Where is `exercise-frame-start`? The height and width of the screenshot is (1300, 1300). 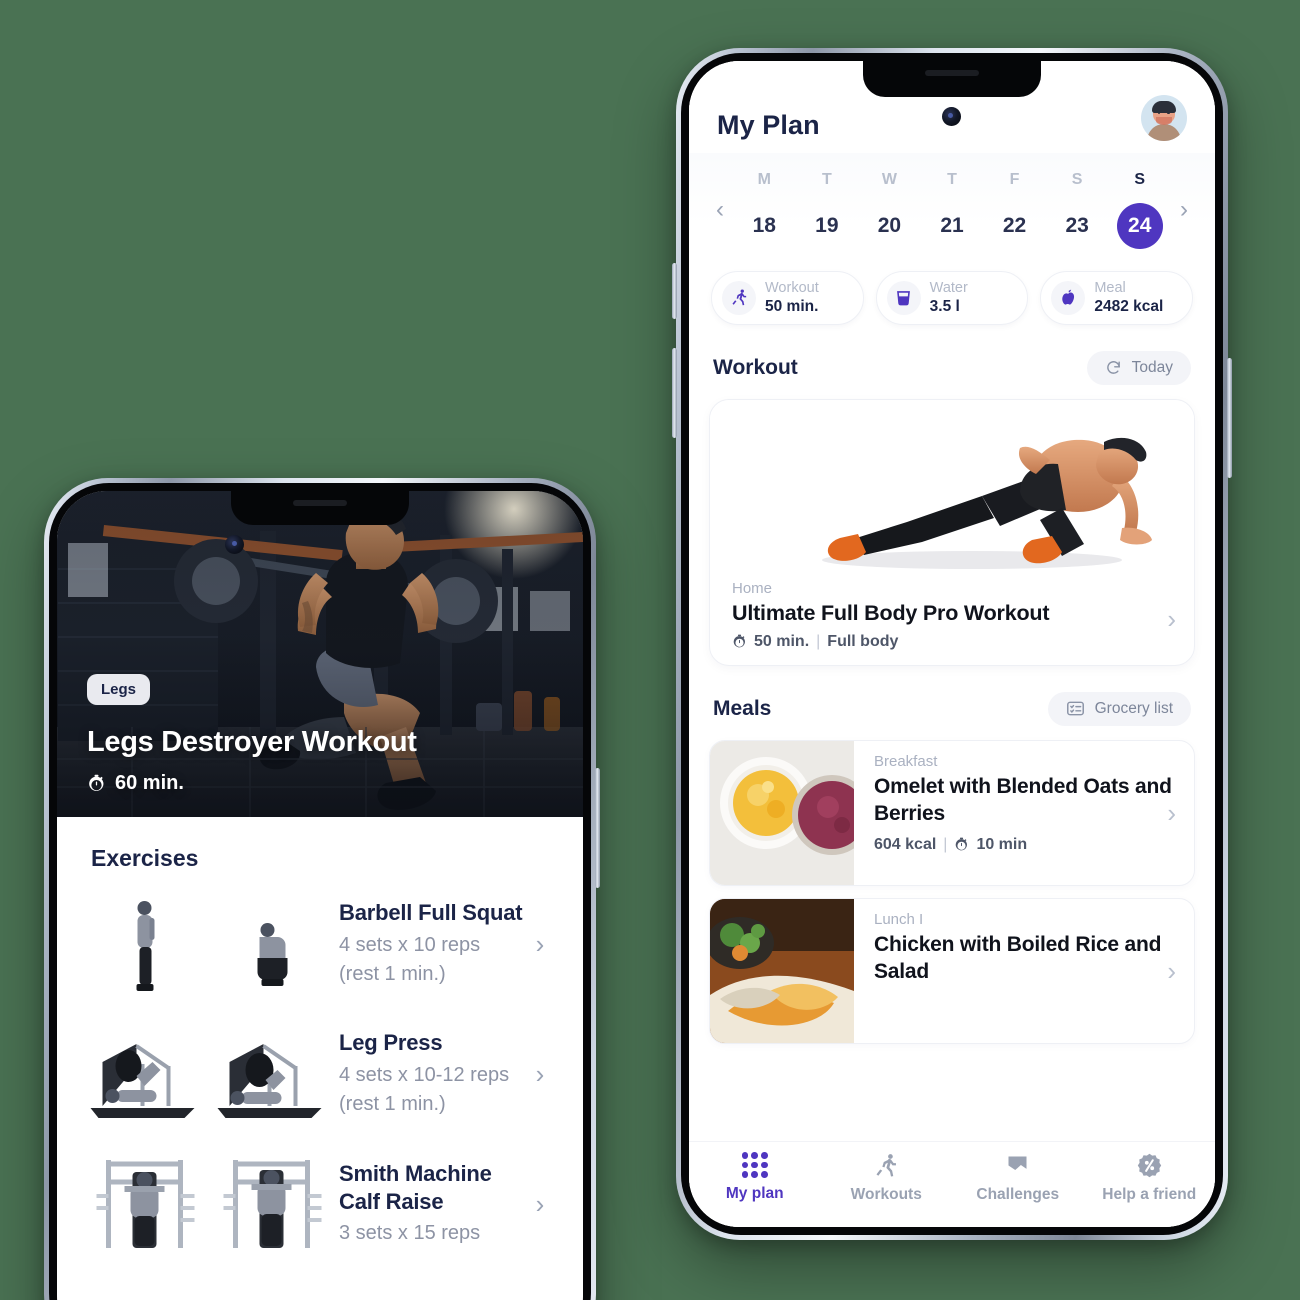
exercise-frame-start is located at coordinates (144, 1204).